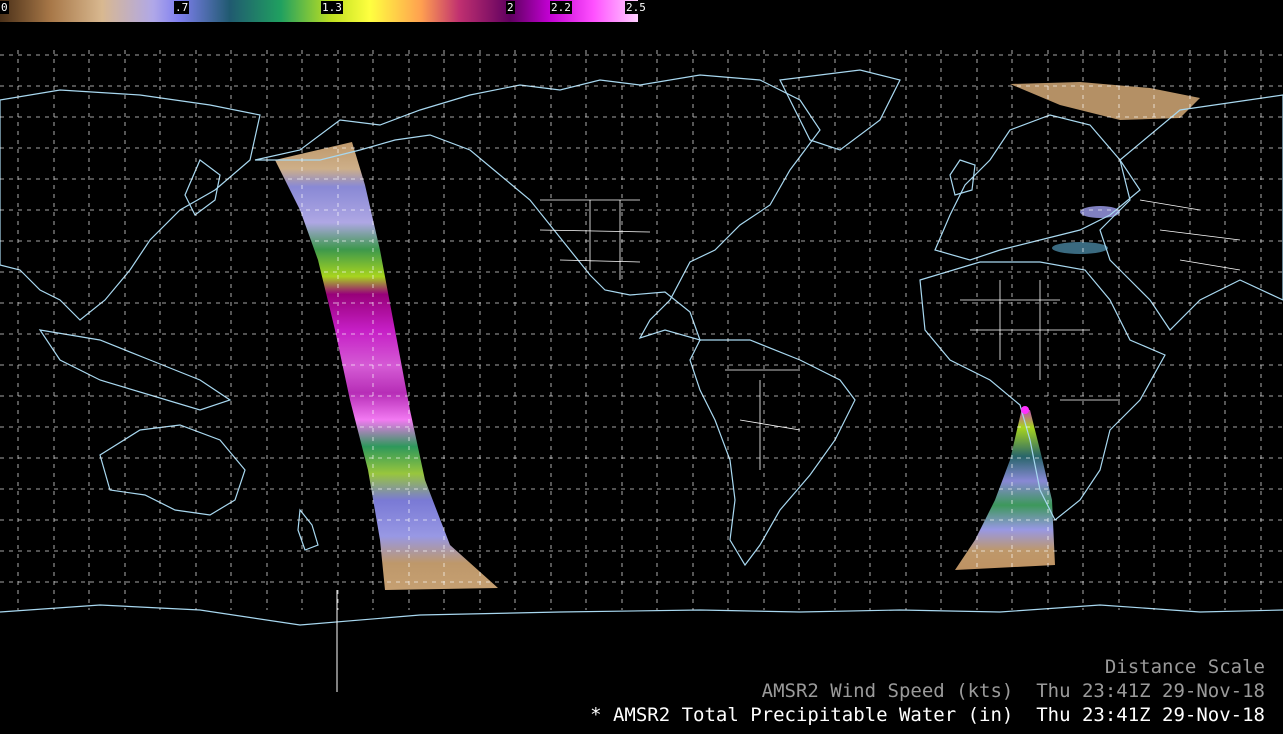  Describe the element at coordinates (130, 205) in the screenshot. I see `east-asia-outline` at that location.